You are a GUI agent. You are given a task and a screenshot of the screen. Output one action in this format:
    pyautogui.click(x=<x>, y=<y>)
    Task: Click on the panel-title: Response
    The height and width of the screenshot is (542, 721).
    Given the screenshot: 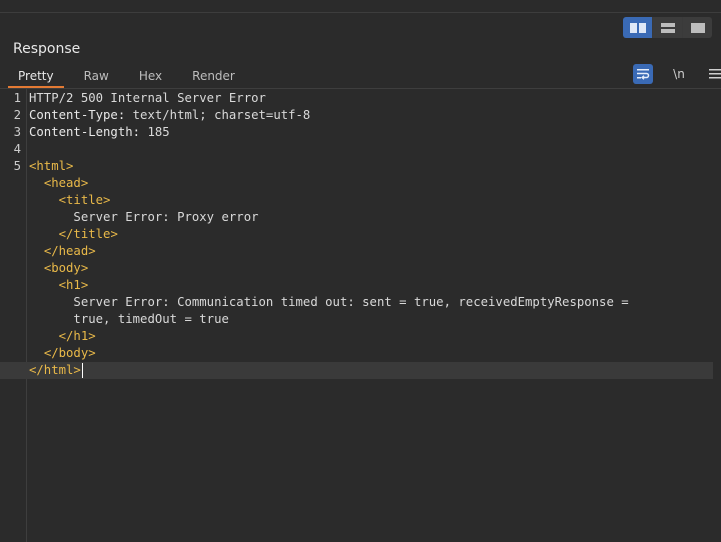 What is the action you would take?
    pyautogui.click(x=47, y=49)
    